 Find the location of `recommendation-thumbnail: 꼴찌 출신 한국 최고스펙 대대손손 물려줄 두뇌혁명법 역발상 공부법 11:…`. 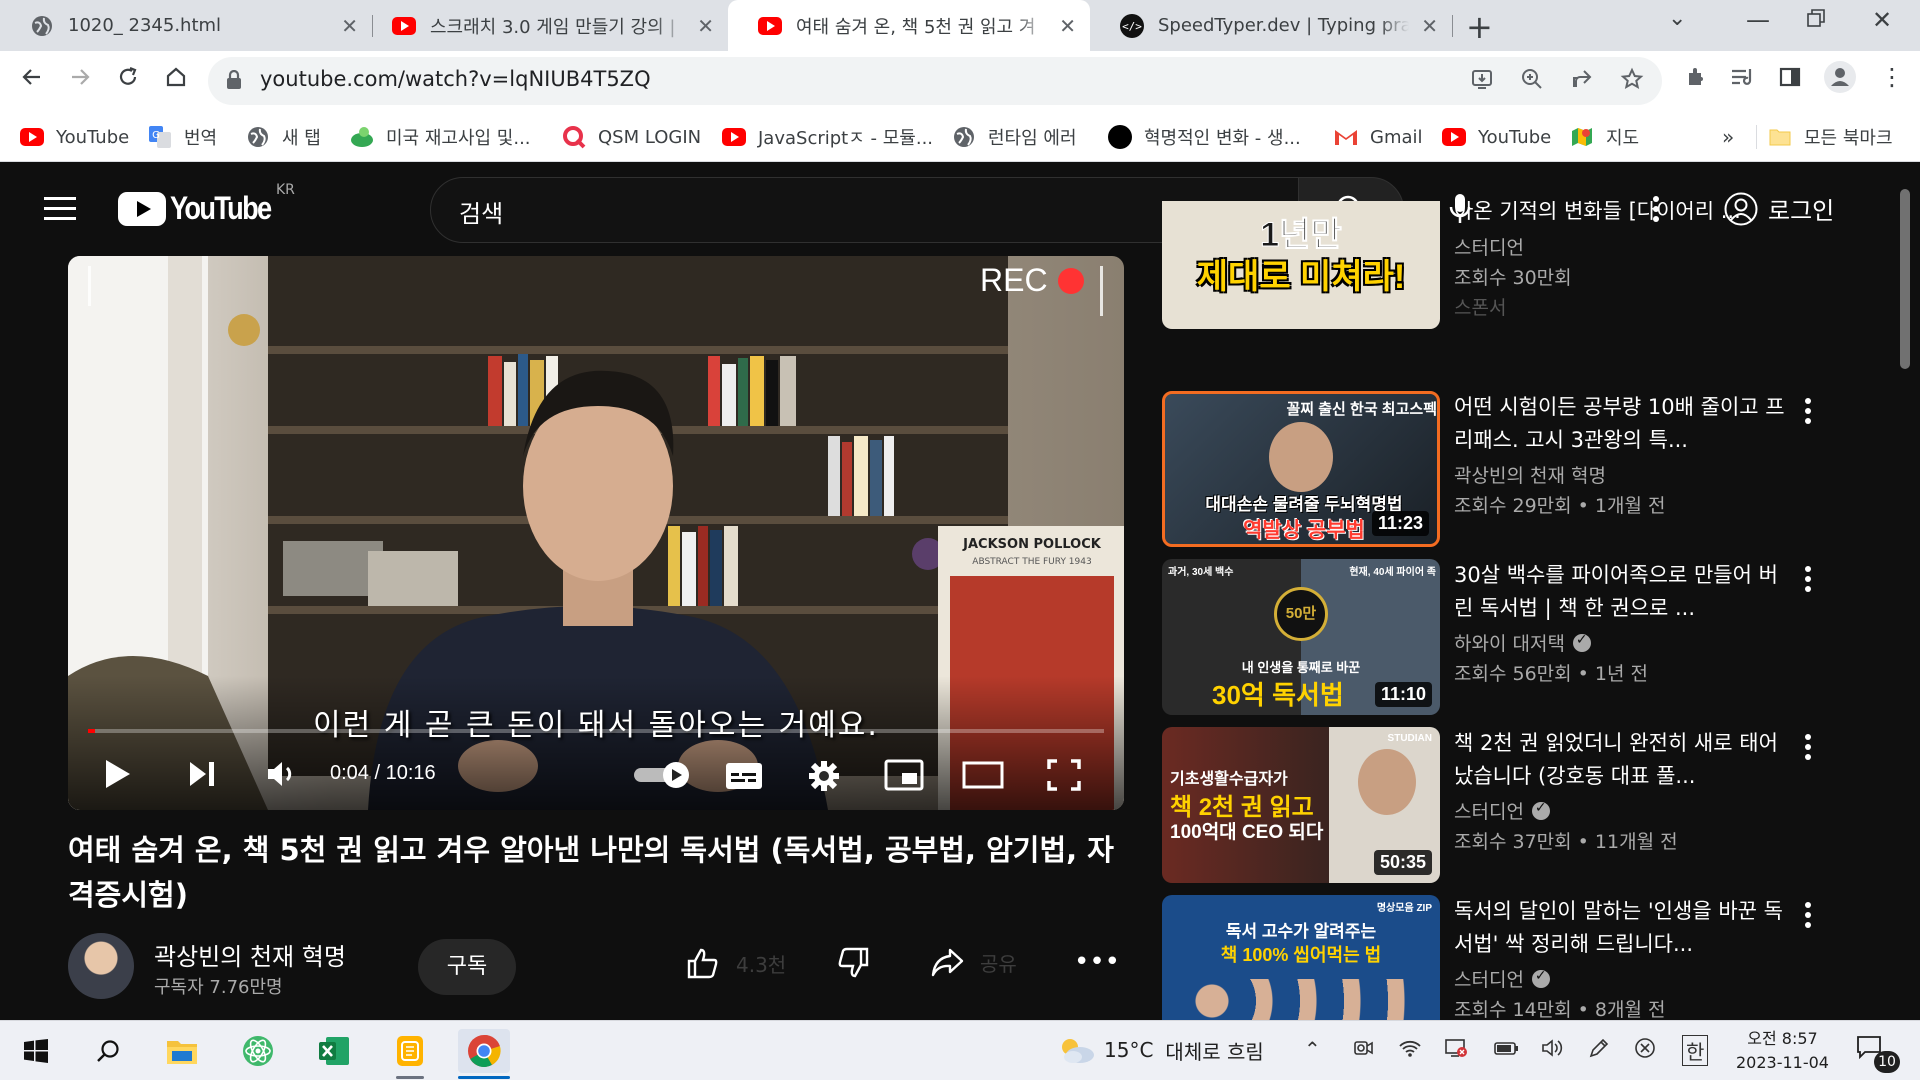

recommendation-thumbnail: 꼴찌 출신 한국 최고스펙 대대손손 물려줄 두뇌혁명법 역발상 공부법 11:… is located at coordinates (1301, 469).